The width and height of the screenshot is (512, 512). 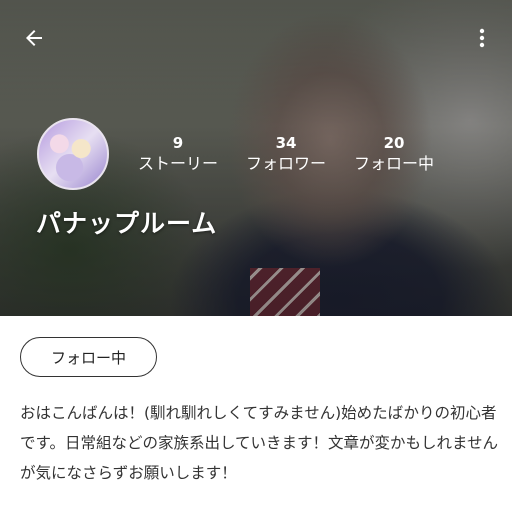 I want to click on arrow-left-icon, so click(x=34, y=38).